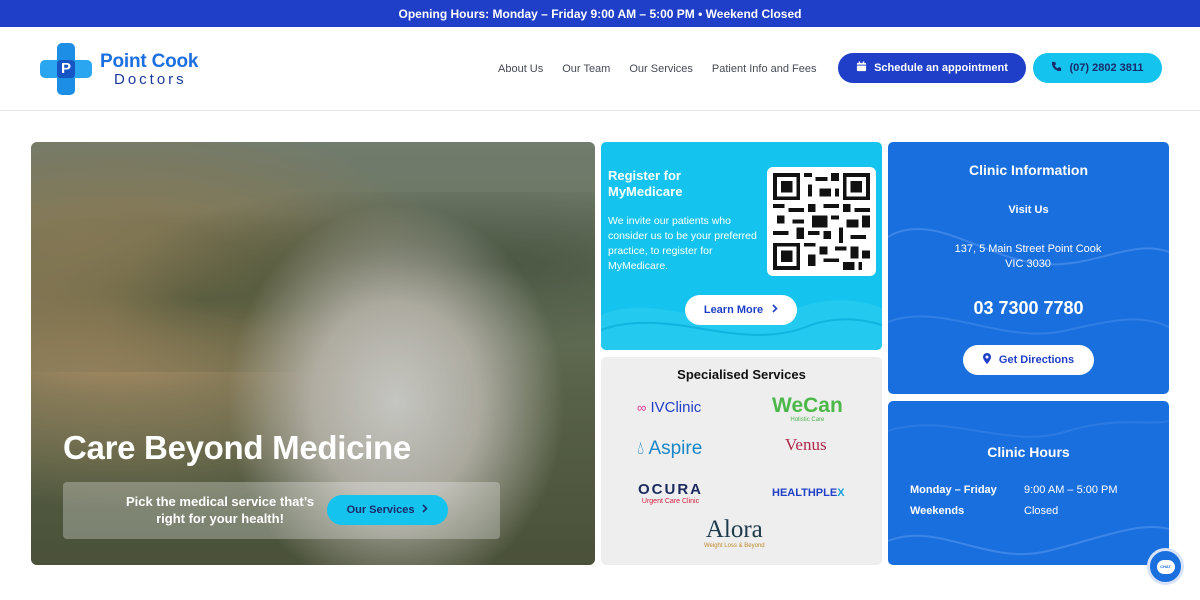  What do you see at coordinates (669, 407) in the screenshot?
I see `ivclinic-logo: ∞ IVClinic` at bounding box center [669, 407].